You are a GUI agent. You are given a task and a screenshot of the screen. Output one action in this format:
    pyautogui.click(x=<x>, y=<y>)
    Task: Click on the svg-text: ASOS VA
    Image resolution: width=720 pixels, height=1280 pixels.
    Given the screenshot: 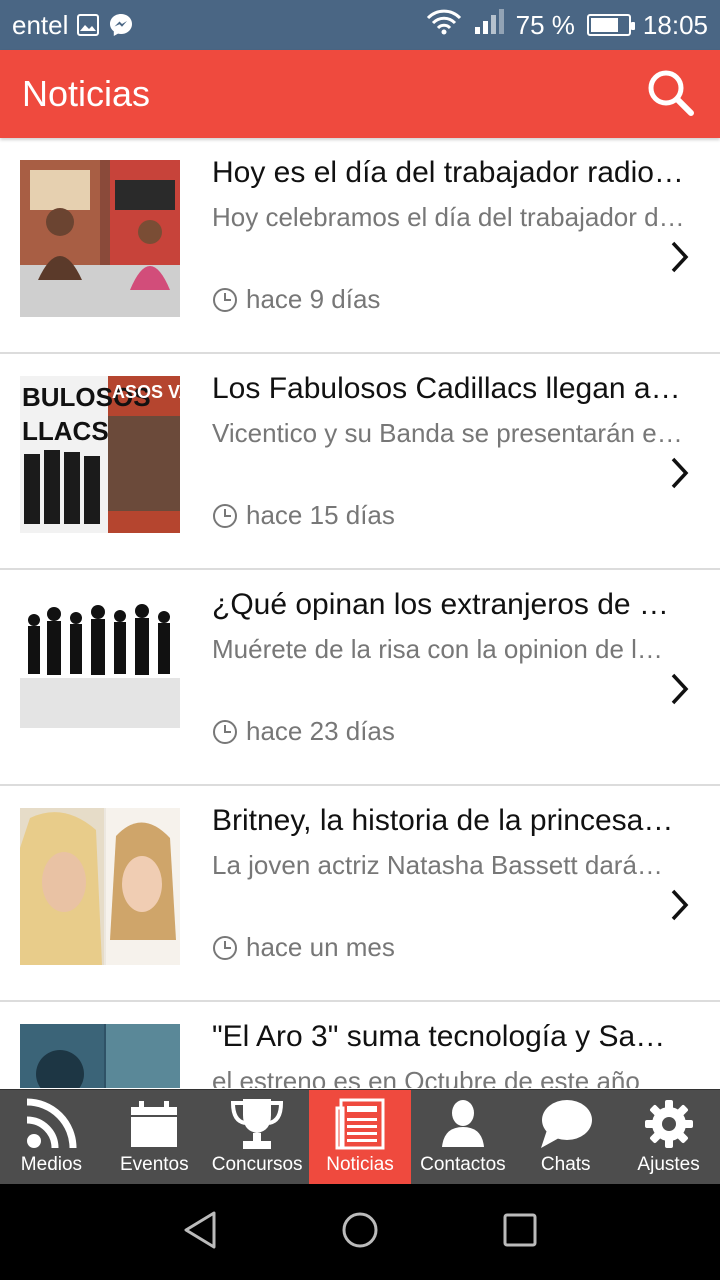 What is the action you would take?
    pyautogui.click(x=146, y=392)
    